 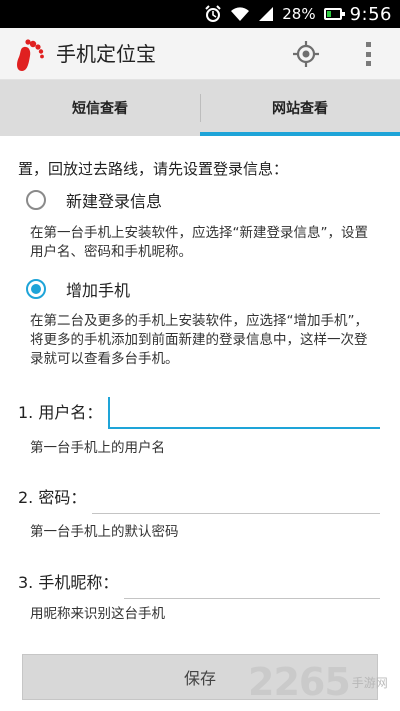 I want to click on nickname-hint: 用昵称来识别这台手机, so click(x=97, y=614).